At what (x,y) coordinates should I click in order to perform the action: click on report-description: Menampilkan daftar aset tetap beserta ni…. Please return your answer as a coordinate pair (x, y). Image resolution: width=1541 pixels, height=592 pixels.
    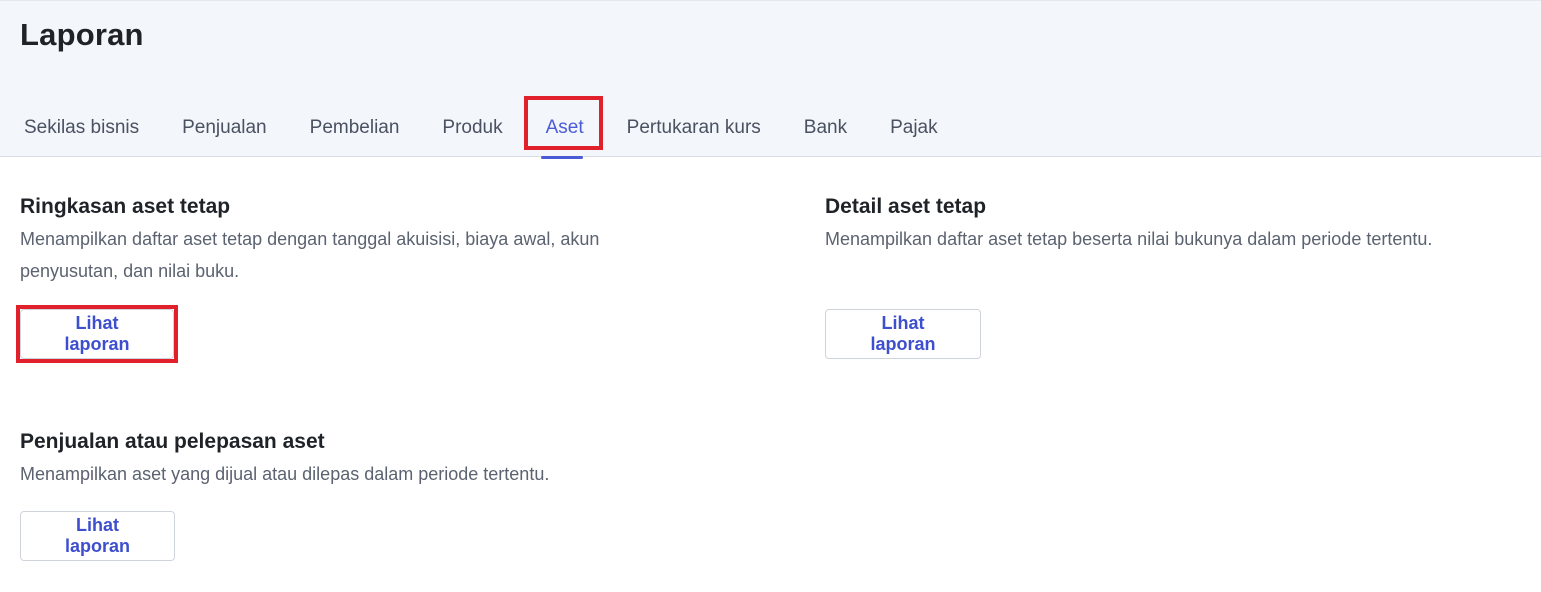
    Looking at the image, I should click on (1129, 239).